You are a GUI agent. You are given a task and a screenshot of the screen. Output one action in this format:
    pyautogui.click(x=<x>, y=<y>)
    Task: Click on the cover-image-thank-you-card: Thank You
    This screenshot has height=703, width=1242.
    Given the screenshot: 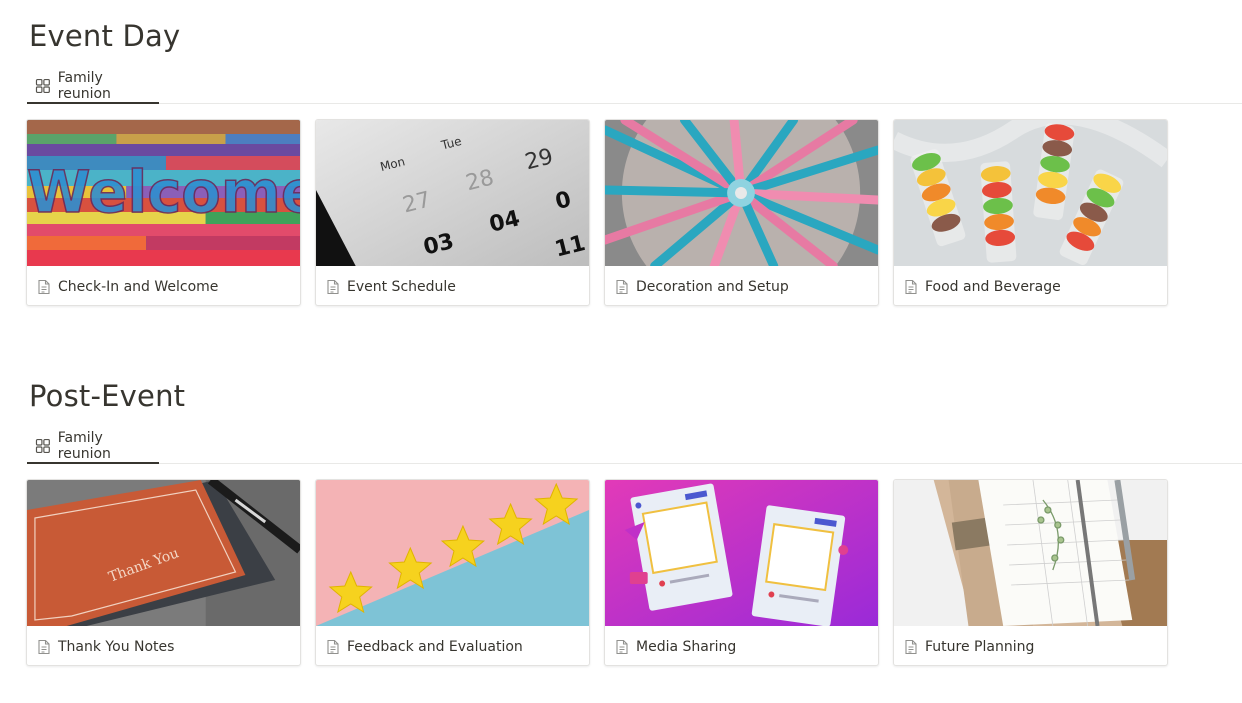 What is the action you would take?
    pyautogui.click(x=163, y=553)
    